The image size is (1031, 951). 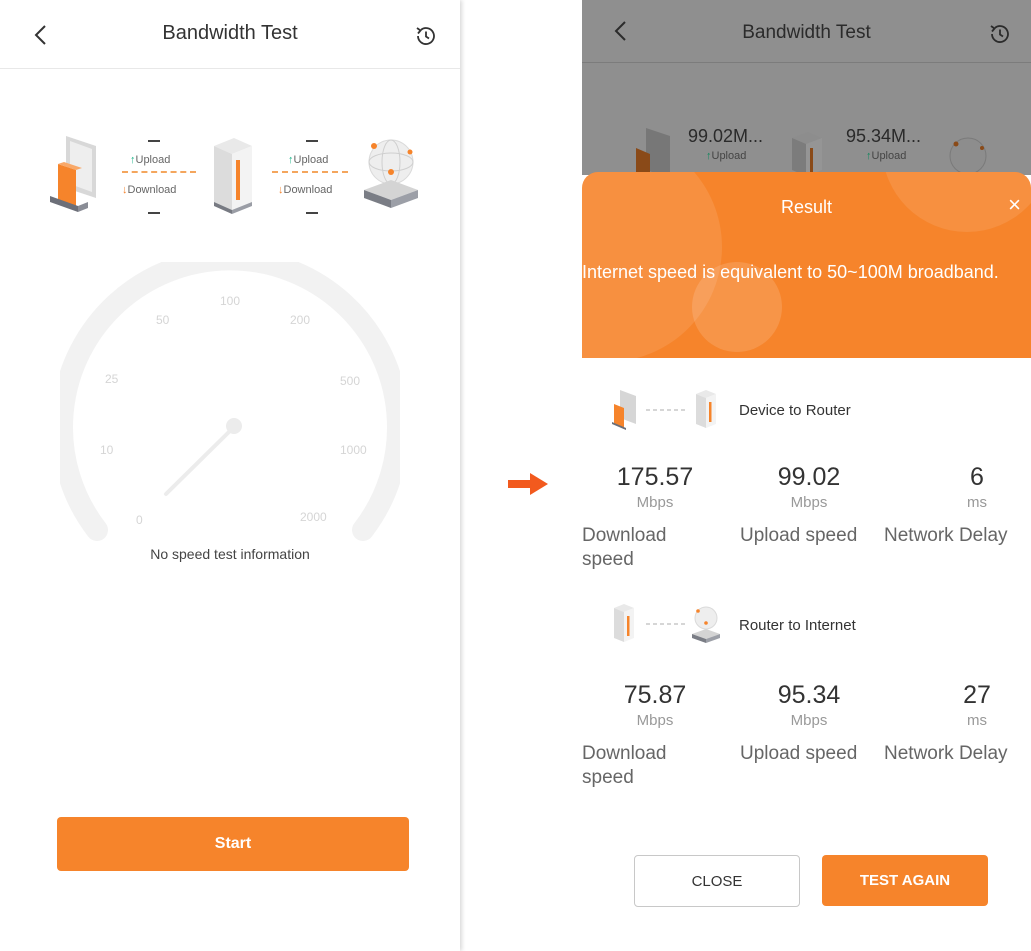 I want to click on metric-upload-speed: 99.02 Mbps Upload speed, so click(x=809, y=504).